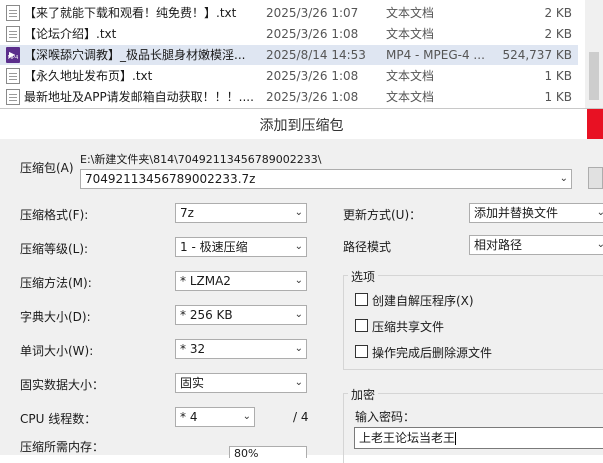  What do you see at coordinates (385, 417) in the screenshot?
I see `password-label: 输入密码：` at bounding box center [385, 417].